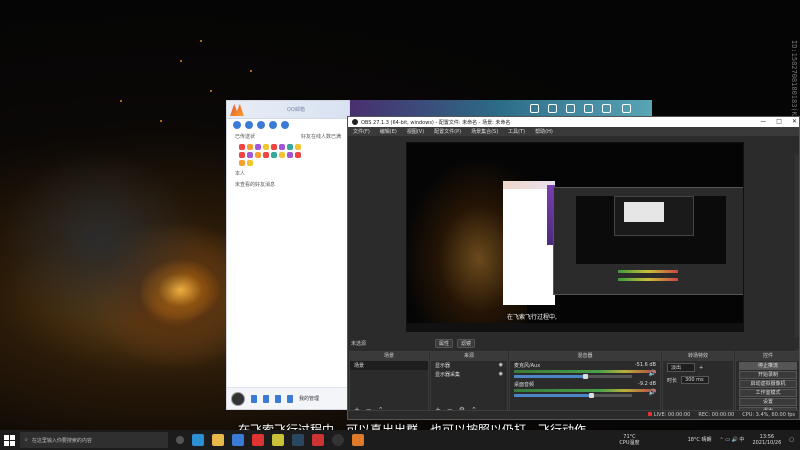 This screenshot has width=800, height=450. I want to click on preview-subtitle: 在飞索飞行过程中,, so click(532, 317).